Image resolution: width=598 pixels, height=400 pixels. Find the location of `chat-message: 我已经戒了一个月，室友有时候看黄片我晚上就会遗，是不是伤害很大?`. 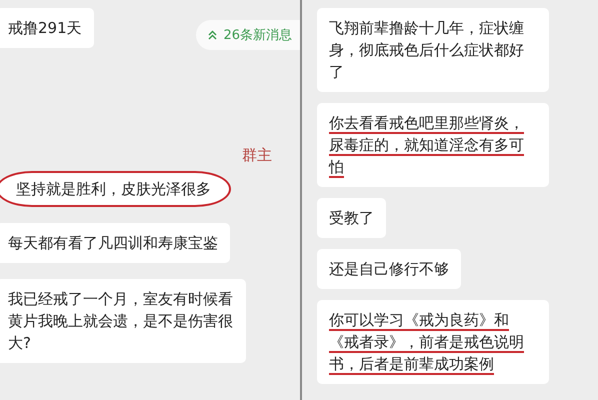

chat-message: 我已经戒了一个月，室友有时候看黄片我晚上就会遗，是不是伤害很大? is located at coordinates (123, 321).